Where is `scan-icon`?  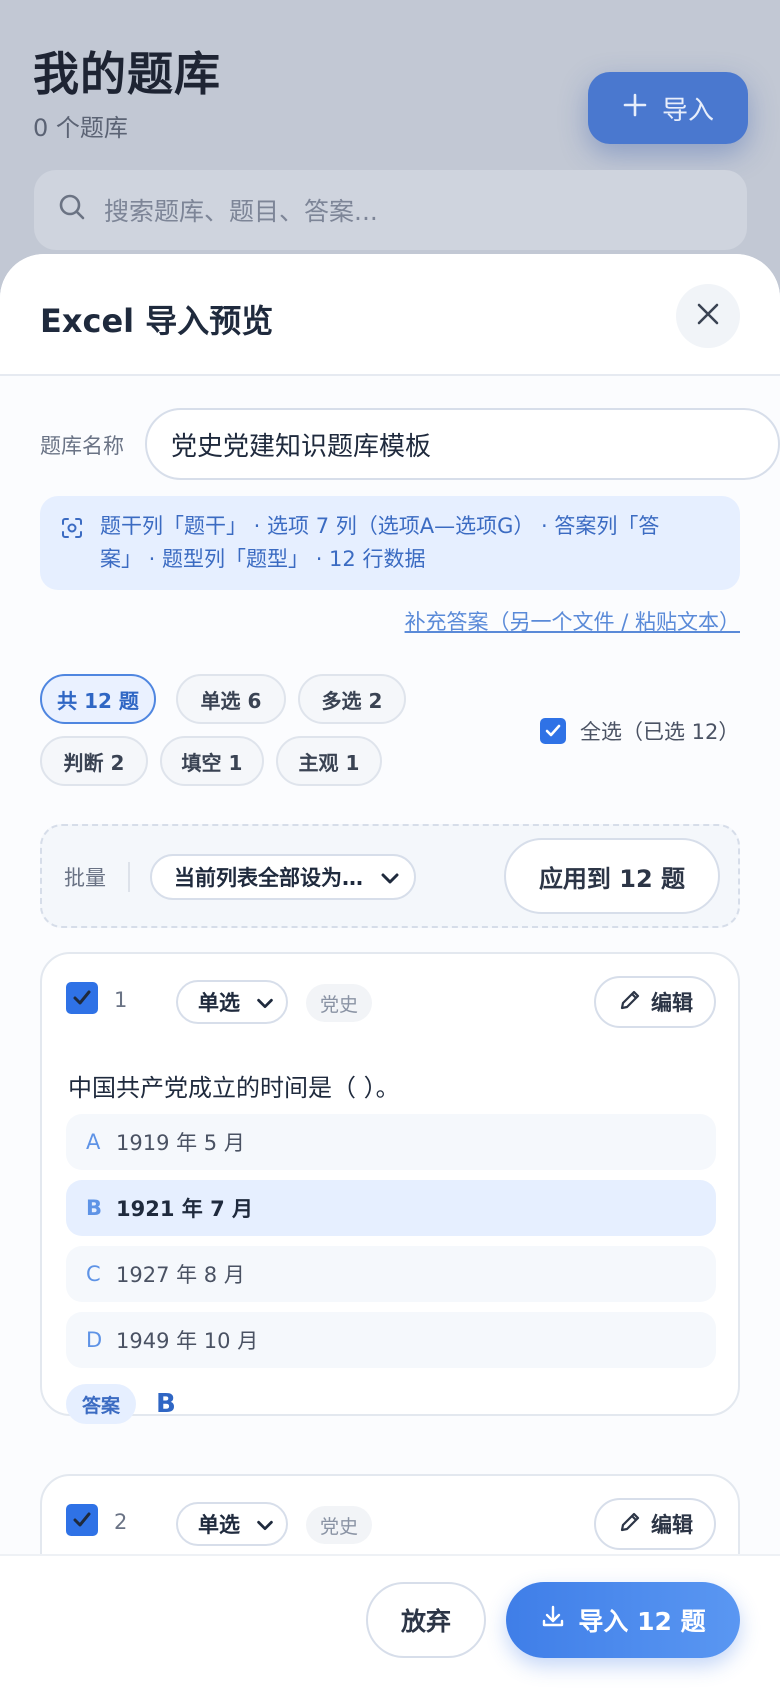 scan-icon is located at coordinates (72, 533).